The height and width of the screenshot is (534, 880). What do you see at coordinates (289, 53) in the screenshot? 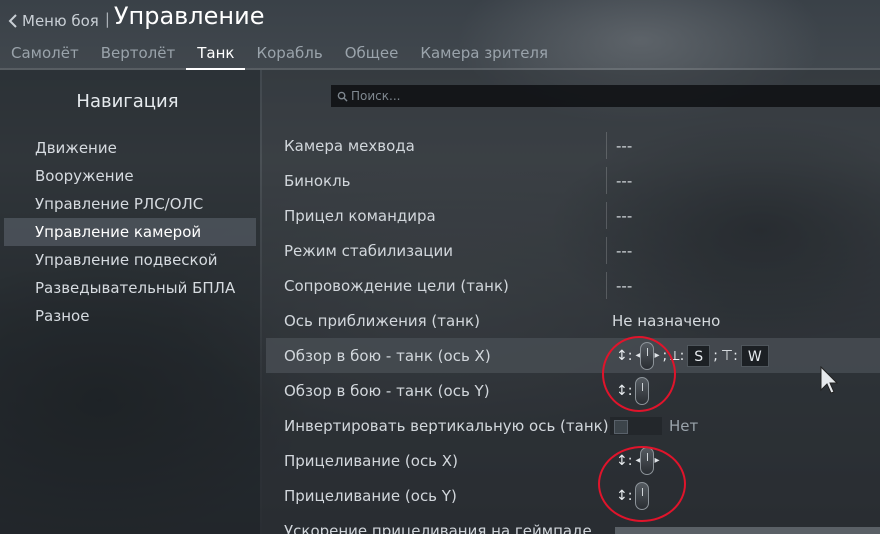
I see `tab-ship: Корабль` at bounding box center [289, 53].